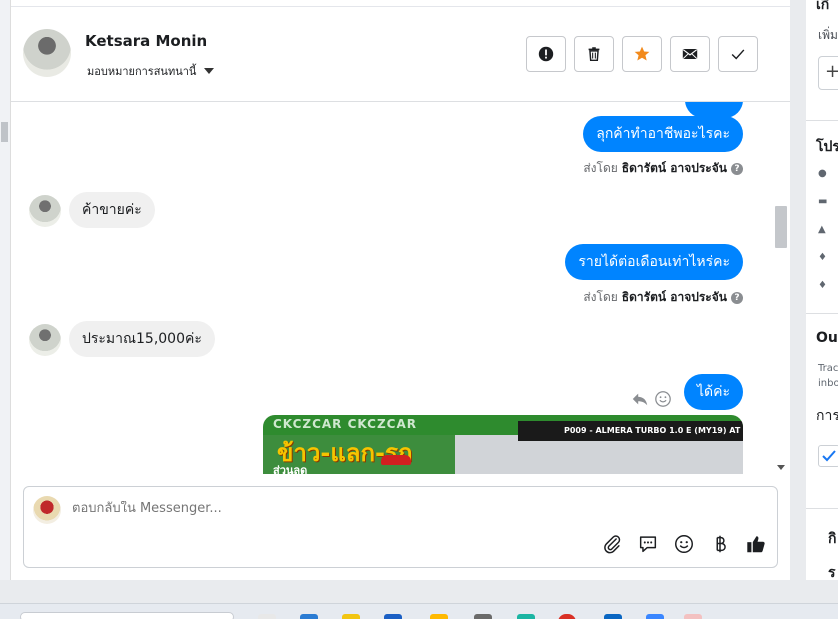  I want to click on contact-name: Ketsara Monin, so click(146, 41).